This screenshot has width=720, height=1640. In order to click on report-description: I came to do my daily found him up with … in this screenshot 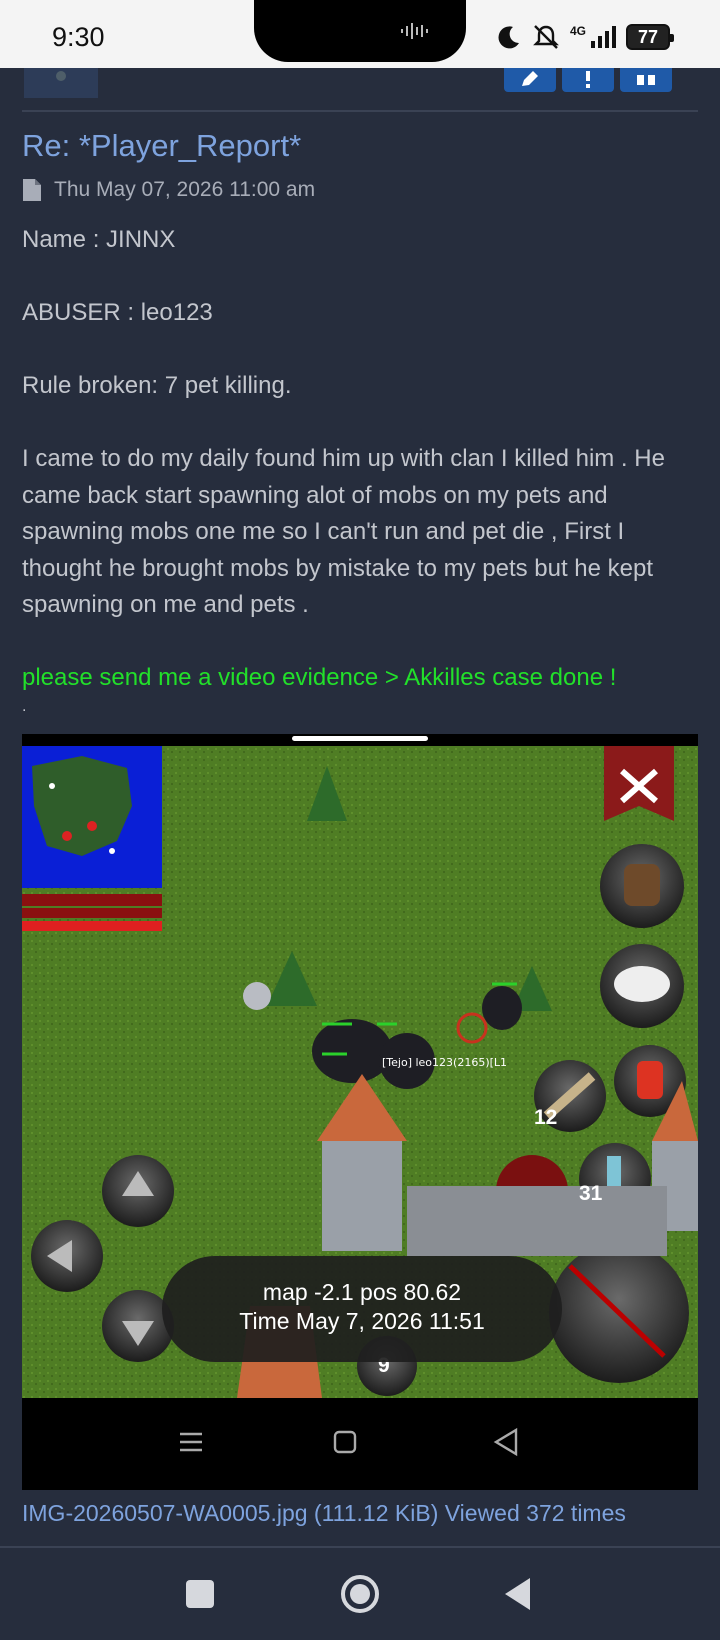, I will do `click(343, 531)`.